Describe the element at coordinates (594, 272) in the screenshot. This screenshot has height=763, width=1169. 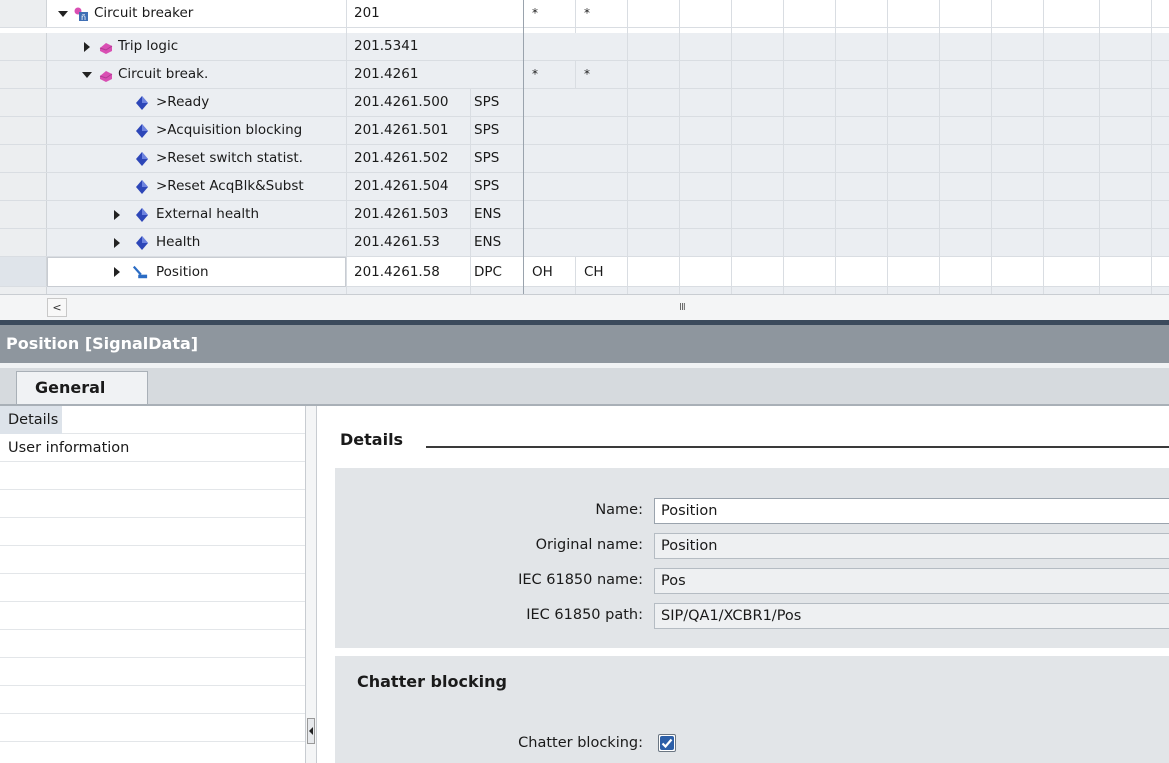
I see `row-col2: CH` at that location.